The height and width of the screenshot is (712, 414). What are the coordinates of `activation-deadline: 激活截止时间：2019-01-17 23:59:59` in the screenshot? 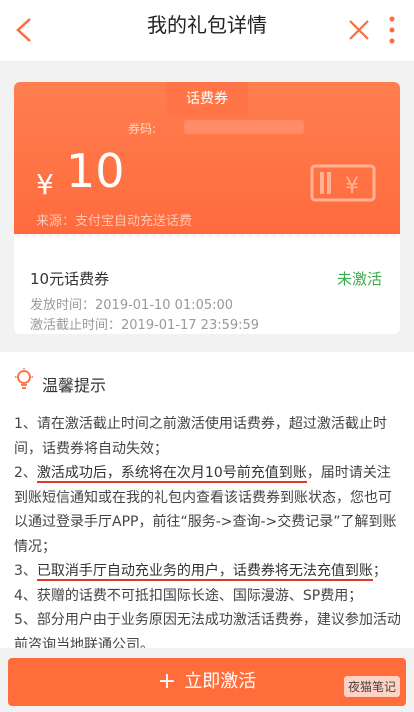 It's located at (145, 325).